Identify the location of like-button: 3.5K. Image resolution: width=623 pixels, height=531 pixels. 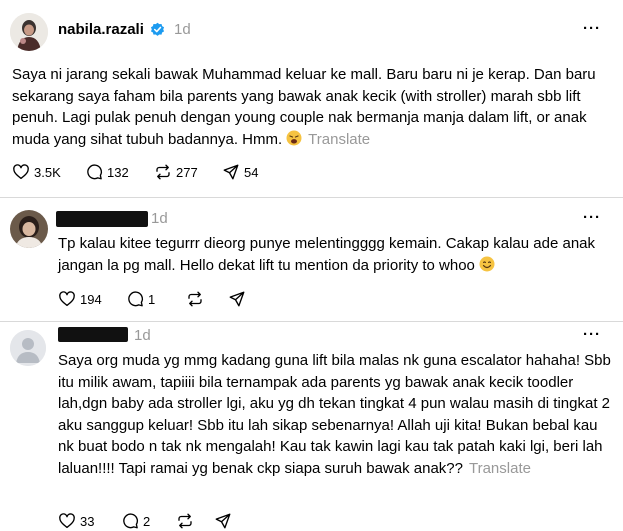
(36, 172).